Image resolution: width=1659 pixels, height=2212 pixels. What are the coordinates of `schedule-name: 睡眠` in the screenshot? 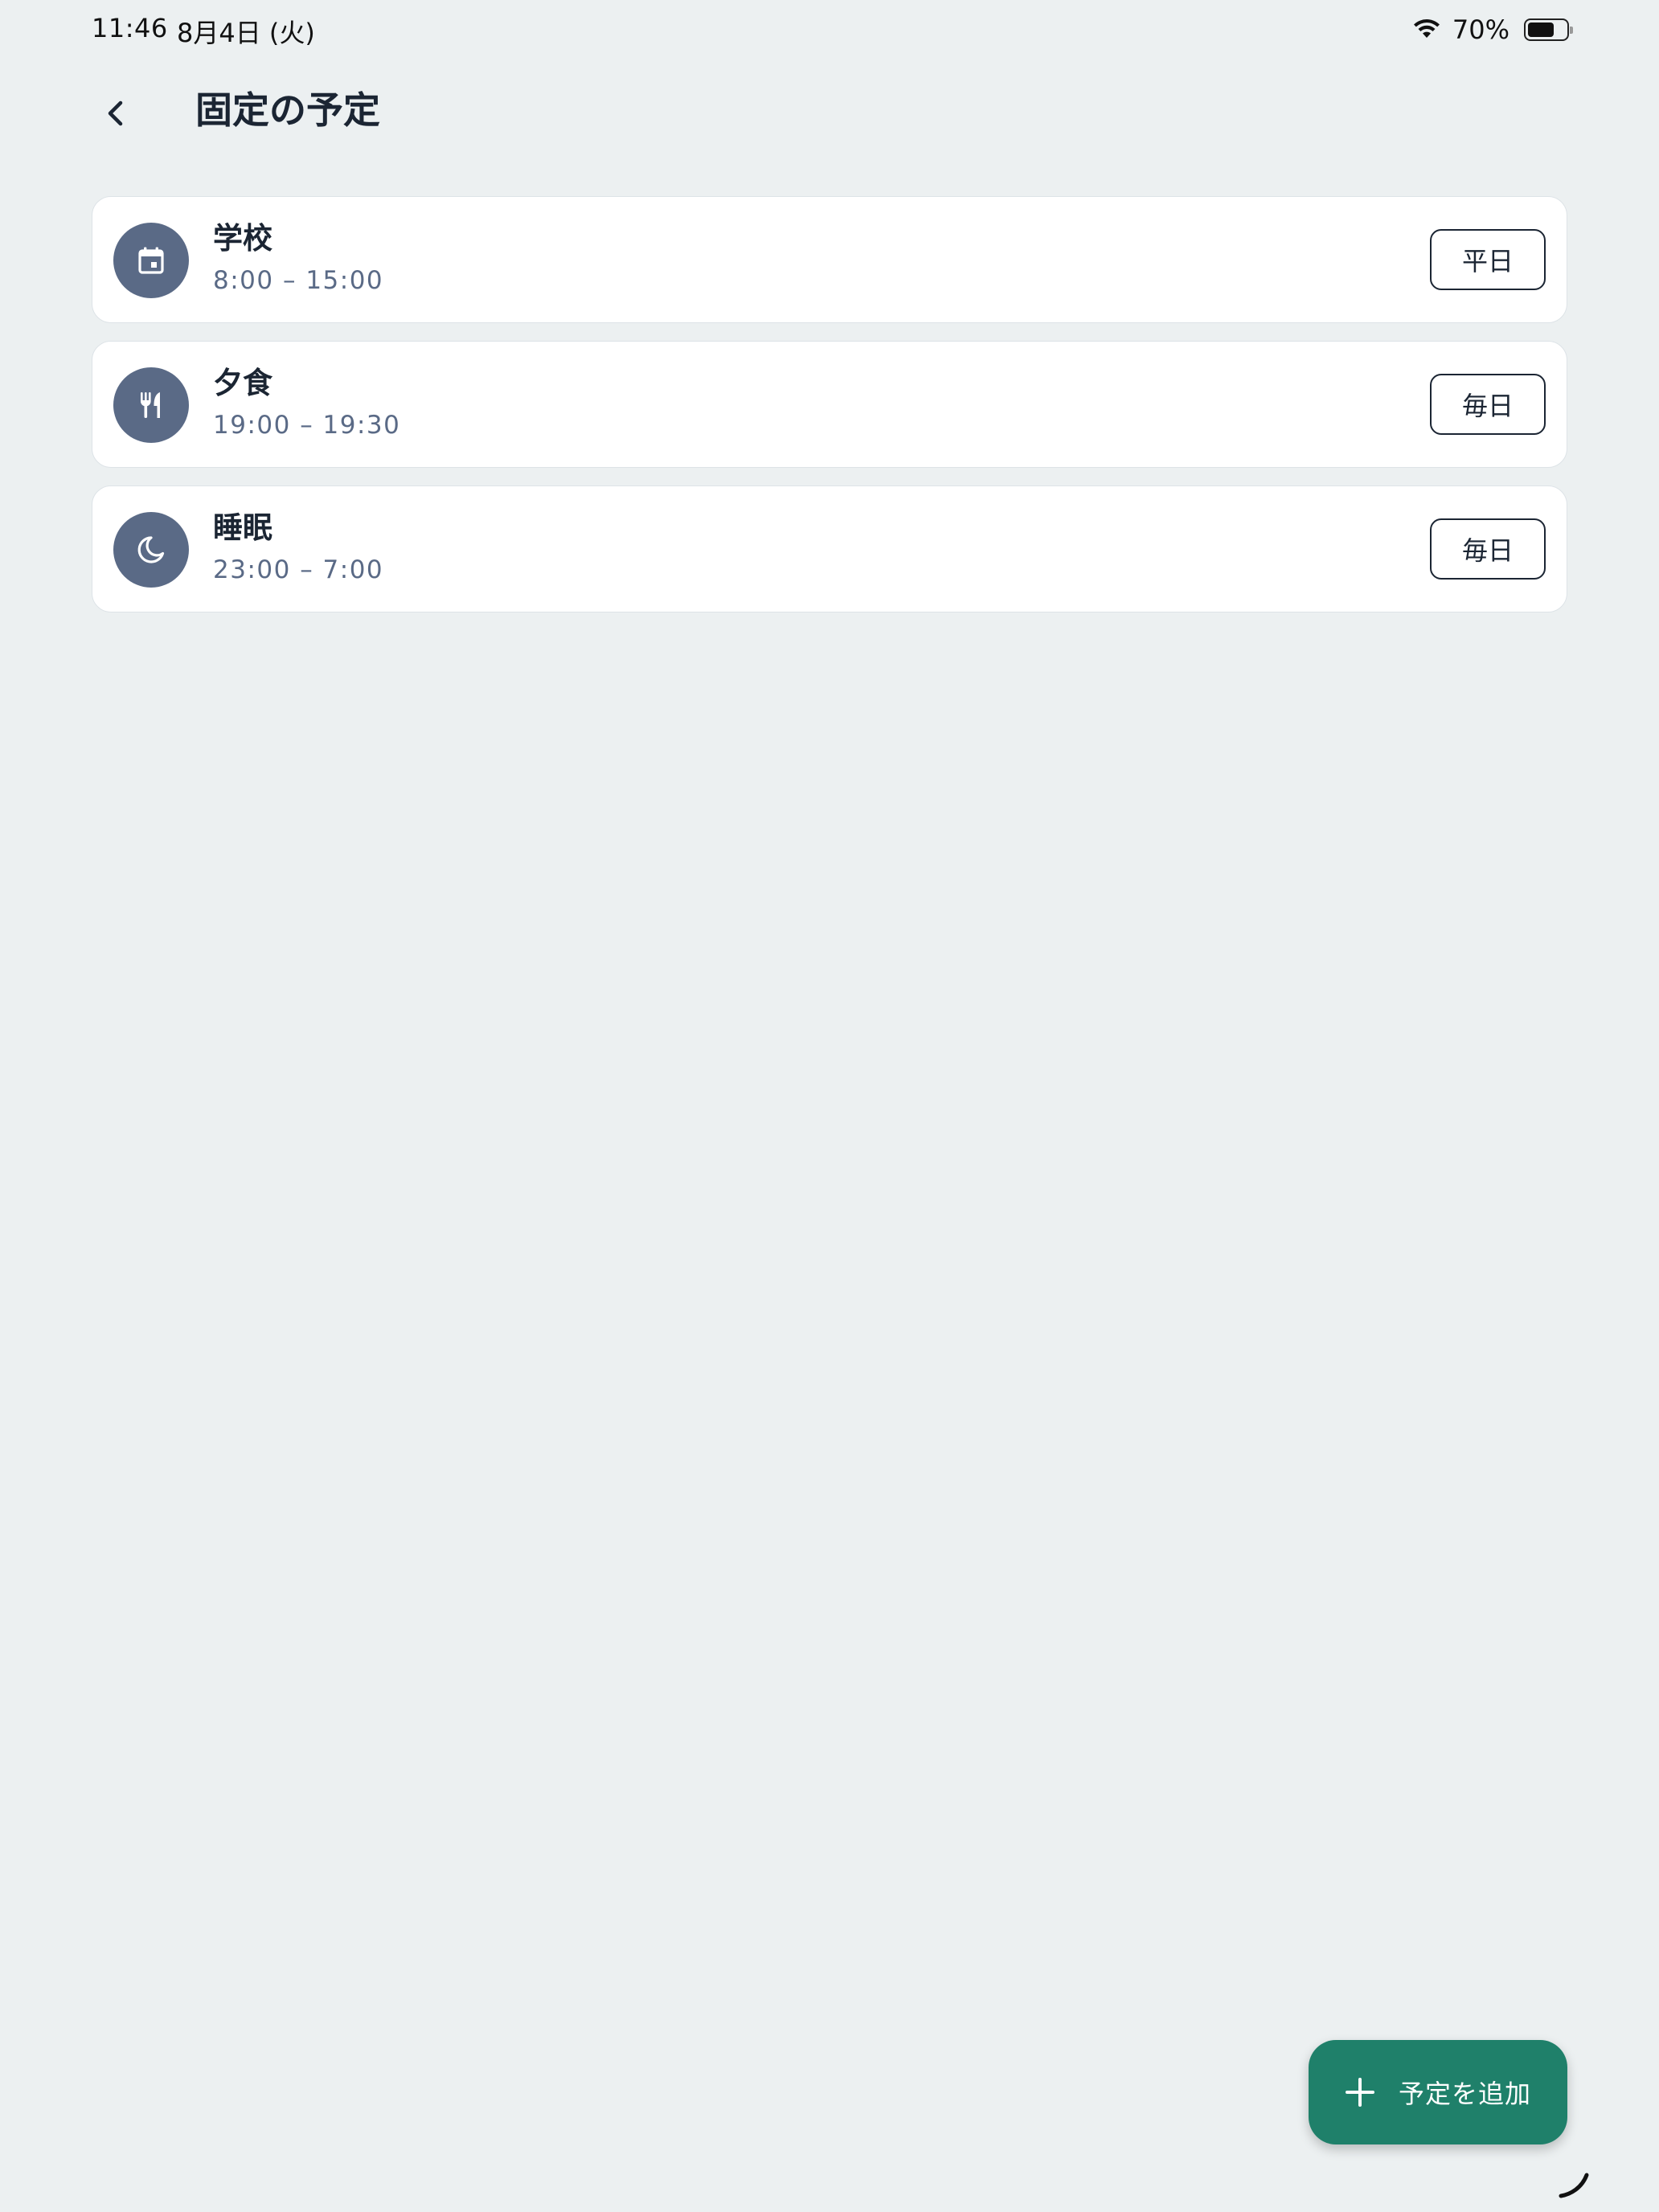 It's located at (243, 527).